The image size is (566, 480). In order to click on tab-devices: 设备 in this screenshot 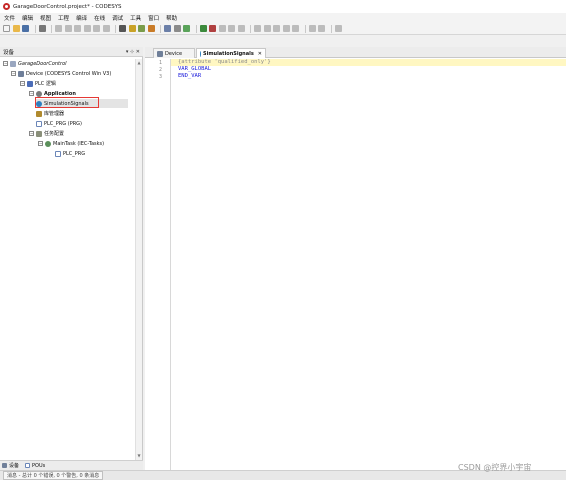, I will do `click(10, 465)`.